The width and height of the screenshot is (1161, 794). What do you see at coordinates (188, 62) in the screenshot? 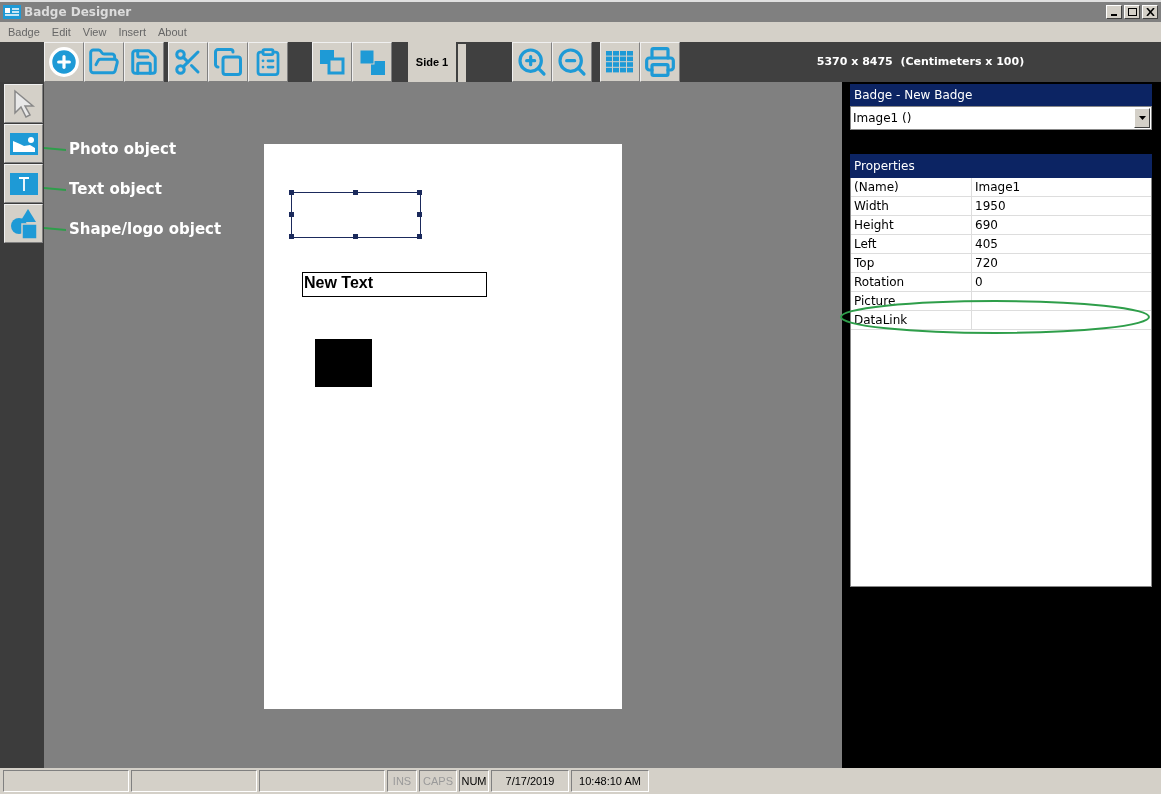
I see `cut-button` at bounding box center [188, 62].